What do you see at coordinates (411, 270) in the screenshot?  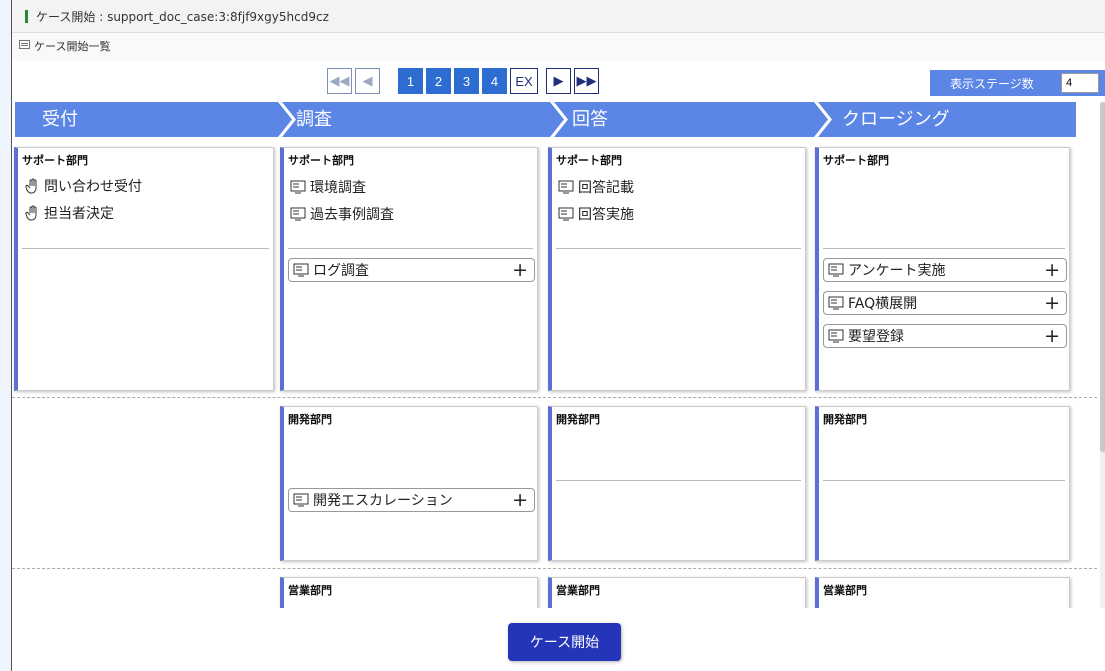 I see `optional-task: ログ調査 +` at bounding box center [411, 270].